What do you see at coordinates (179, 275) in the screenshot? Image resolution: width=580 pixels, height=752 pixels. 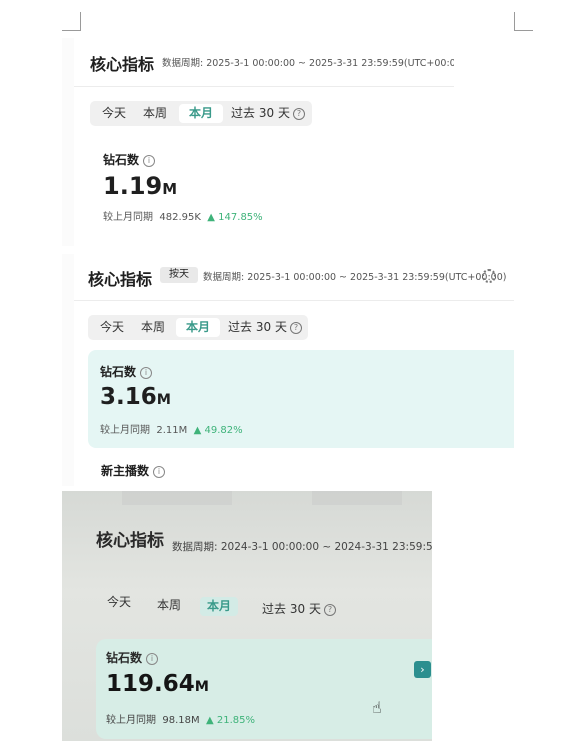 I see `granularity-chip: 按天` at bounding box center [179, 275].